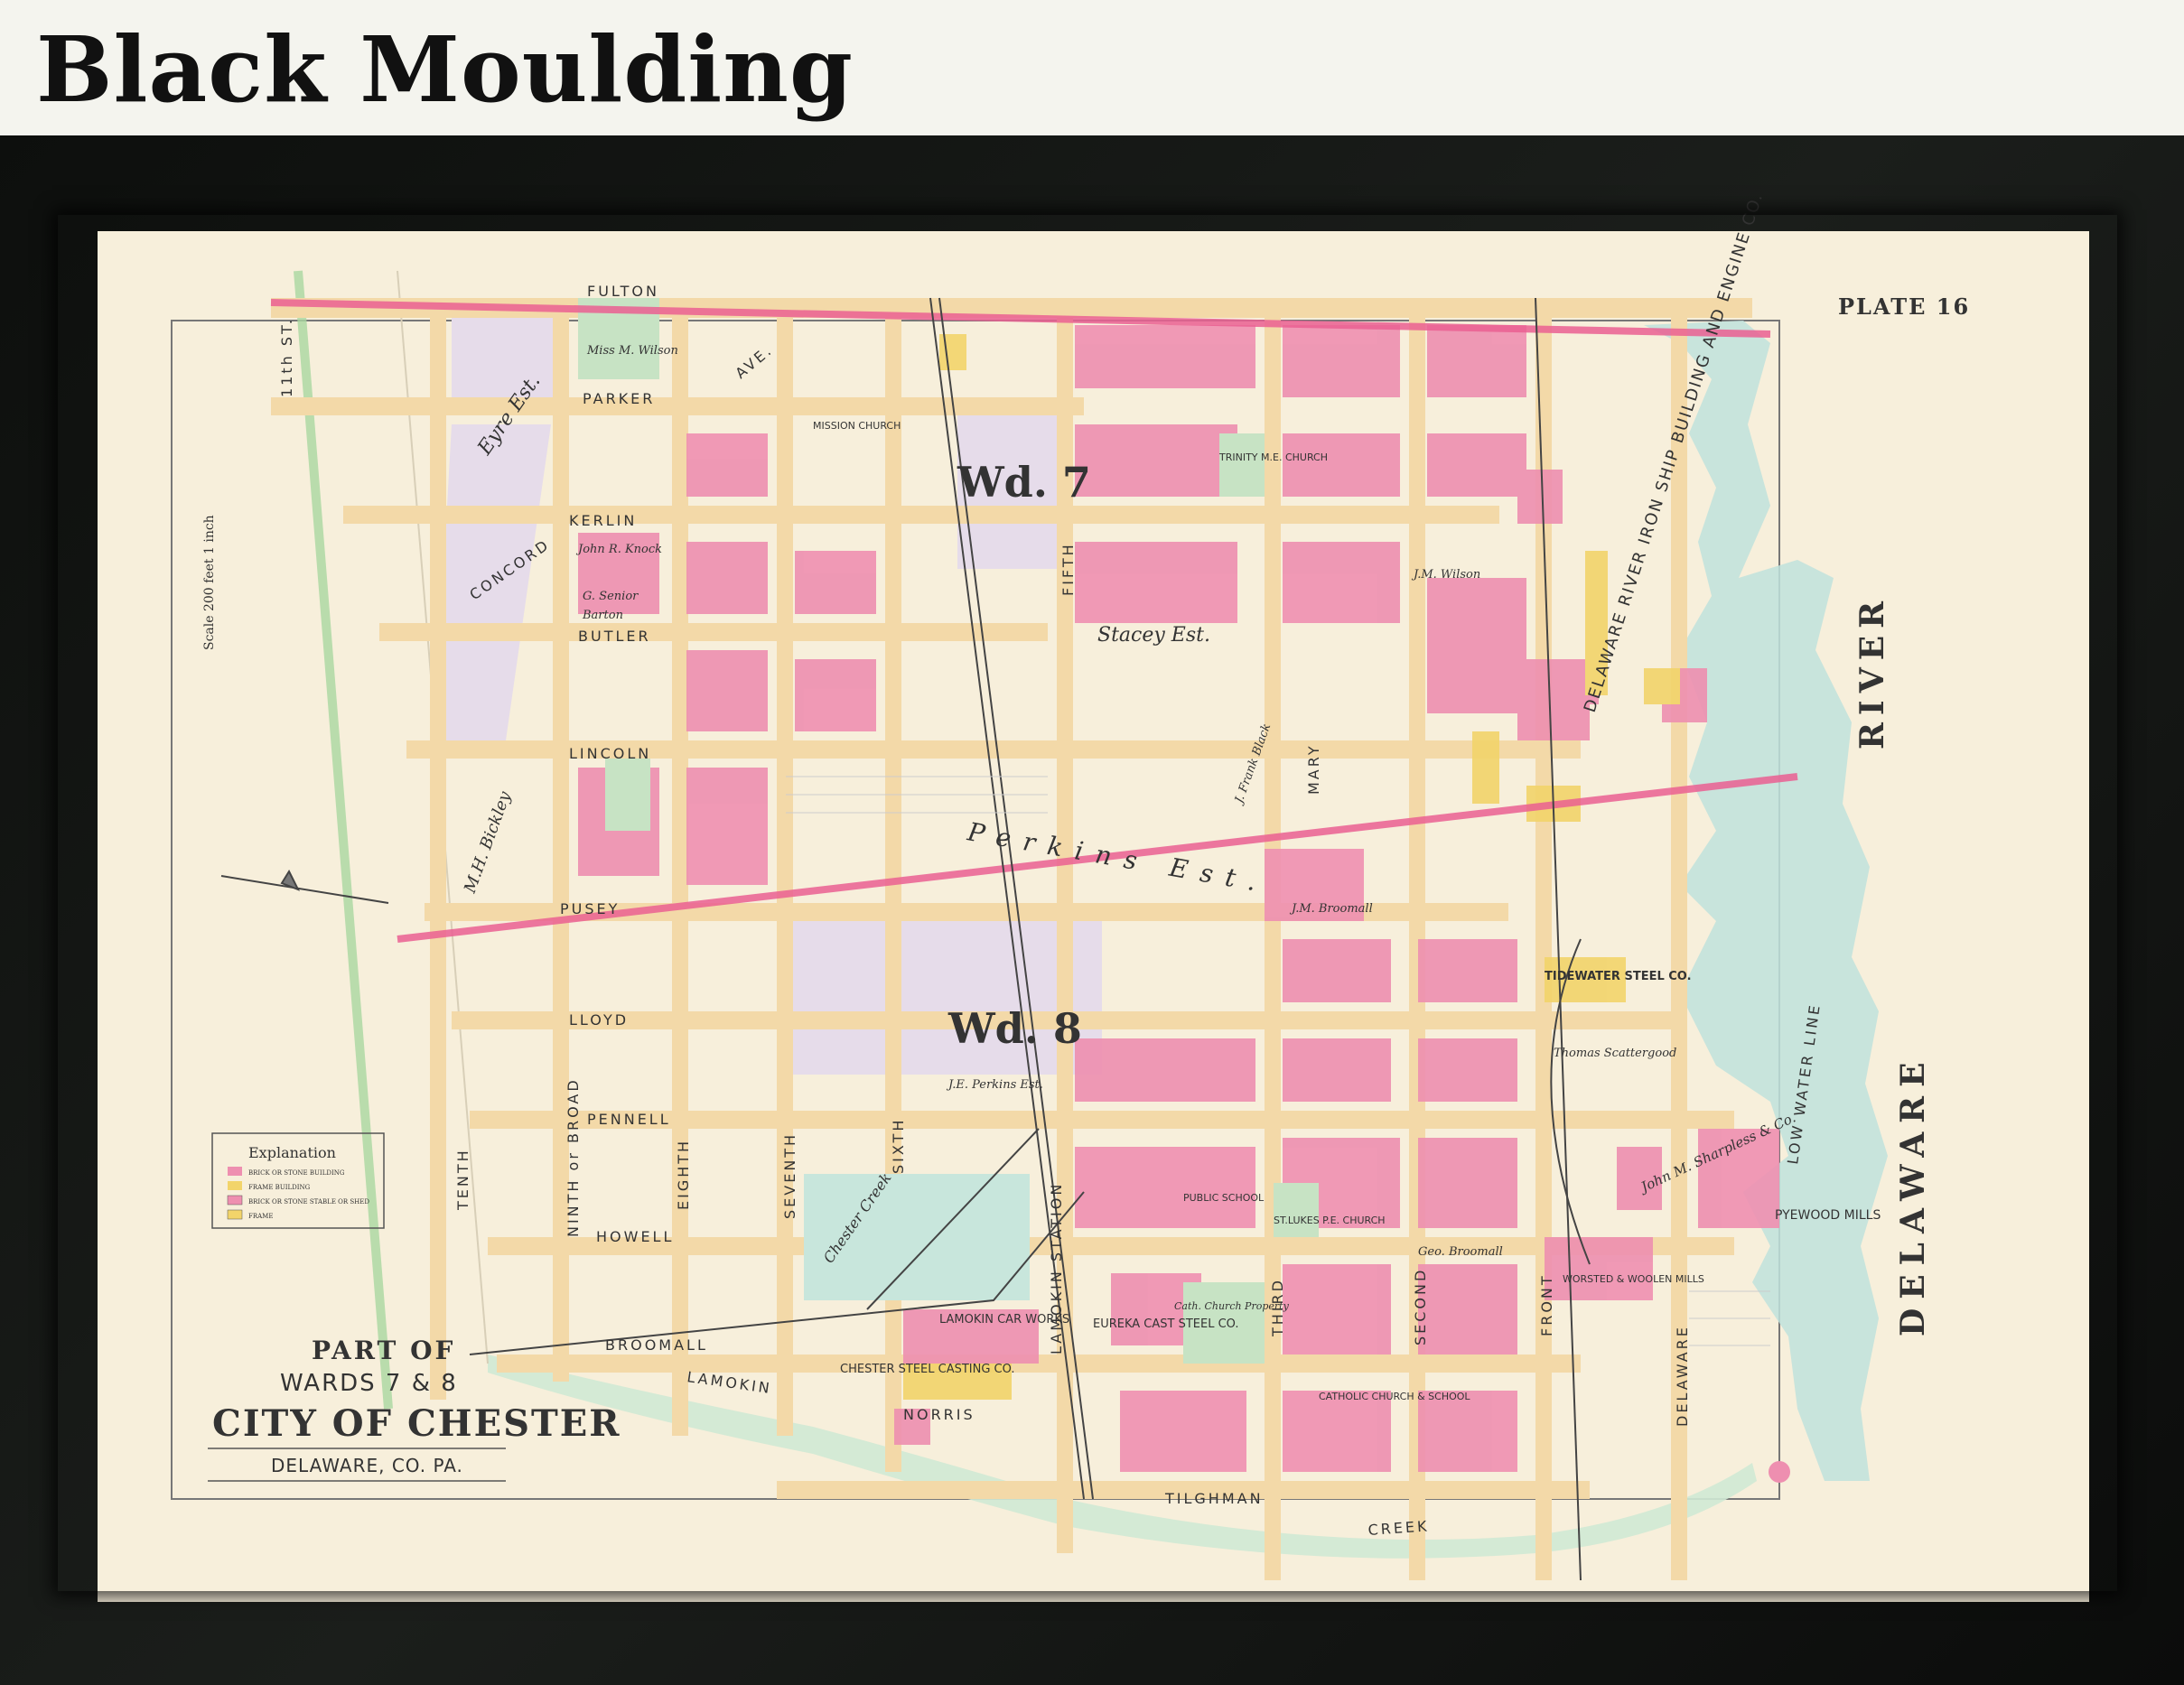 Image resolution: width=2184 pixels, height=1685 pixels. Describe the element at coordinates (1056, 1268) in the screenshot. I see `lamokin-station-label: LAMOKIN STATION` at that location.